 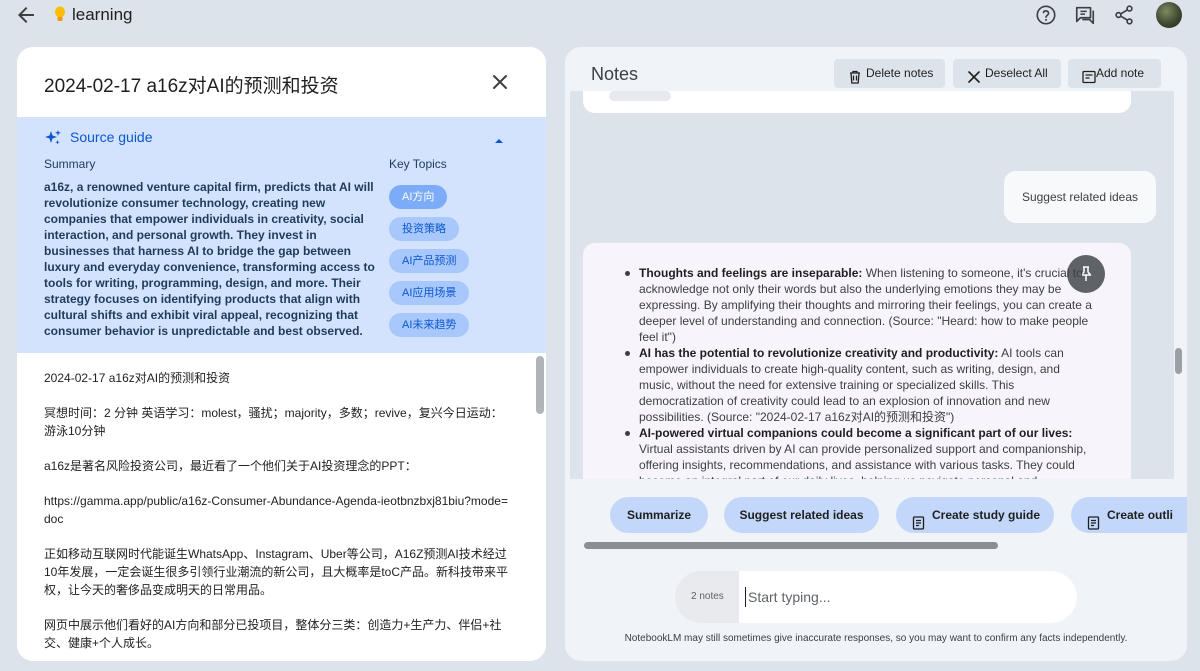 I want to click on delete-notes-button: Delete notes, so click(x=889, y=73).